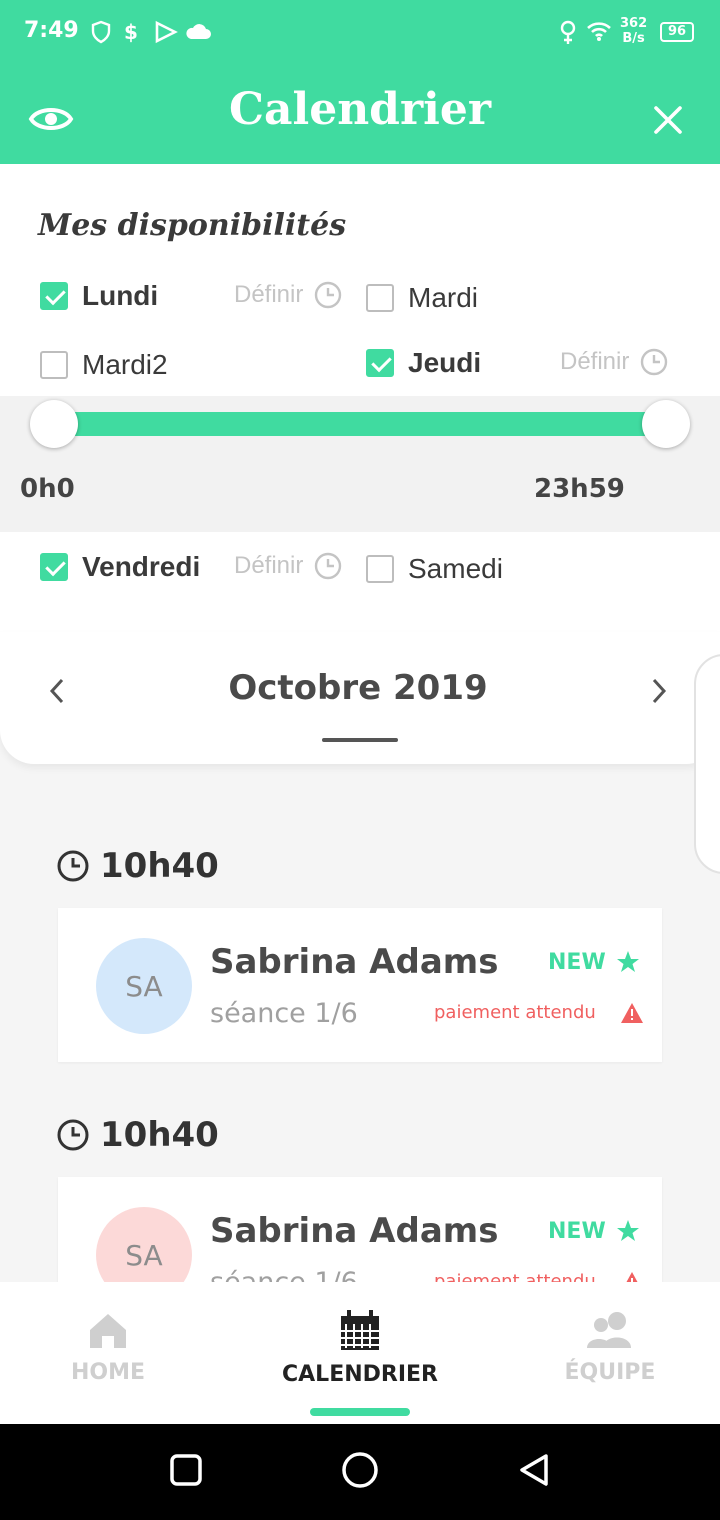 This screenshot has width=720, height=1520. What do you see at coordinates (360, 1330) in the screenshot?
I see `calendar-icon` at bounding box center [360, 1330].